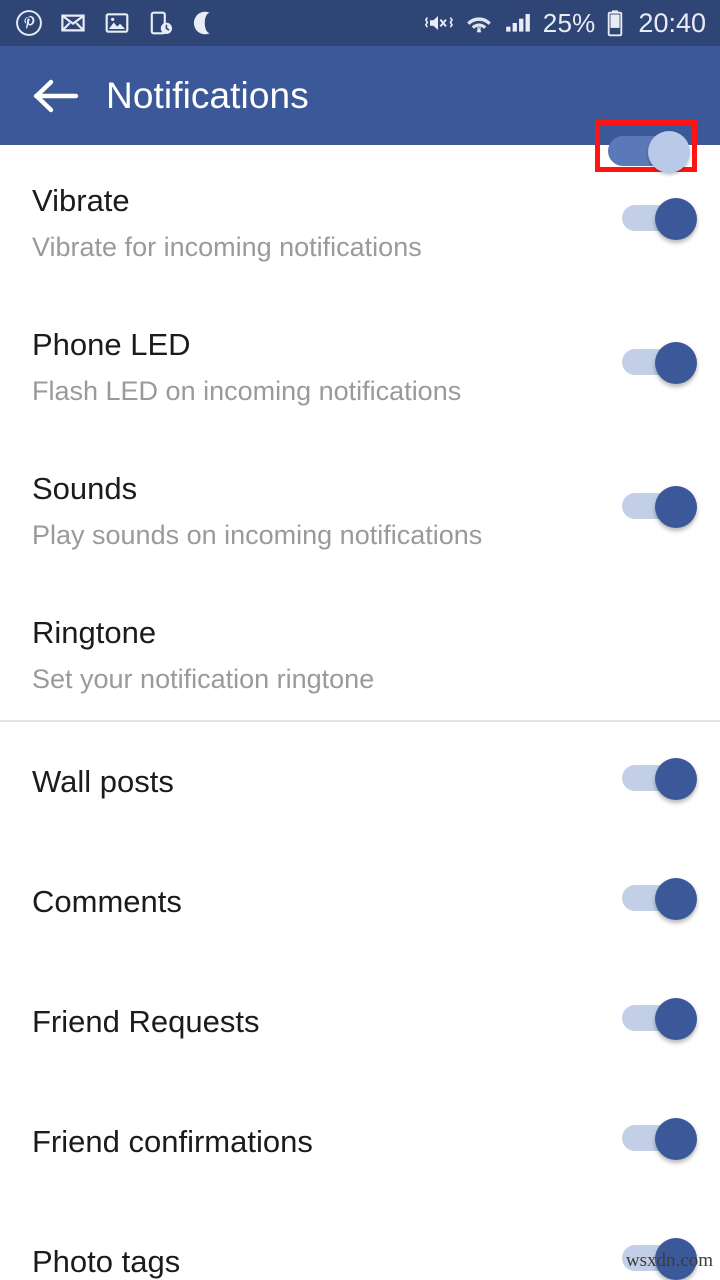 The height and width of the screenshot is (1280, 720). What do you see at coordinates (360, 903) in the screenshot?
I see `list-item: Comments` at bounding box center [360, 903].